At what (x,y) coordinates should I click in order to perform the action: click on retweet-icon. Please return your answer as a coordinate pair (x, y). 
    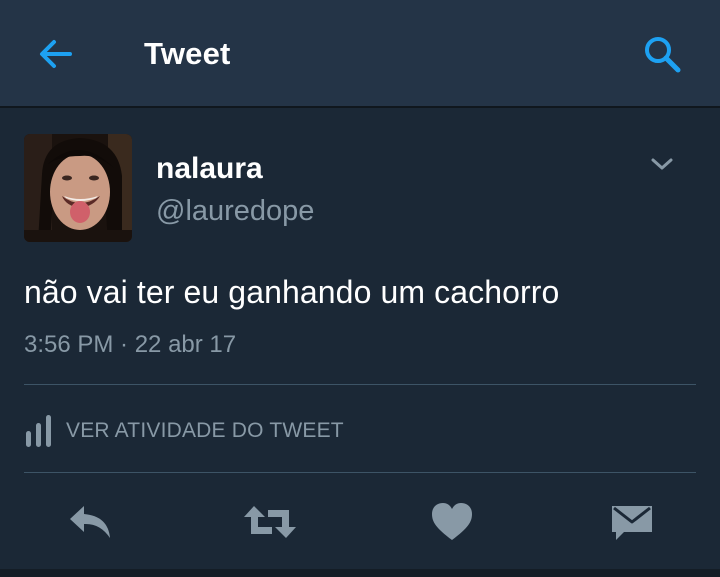
    Looking at the image, I should click on (270, 522).